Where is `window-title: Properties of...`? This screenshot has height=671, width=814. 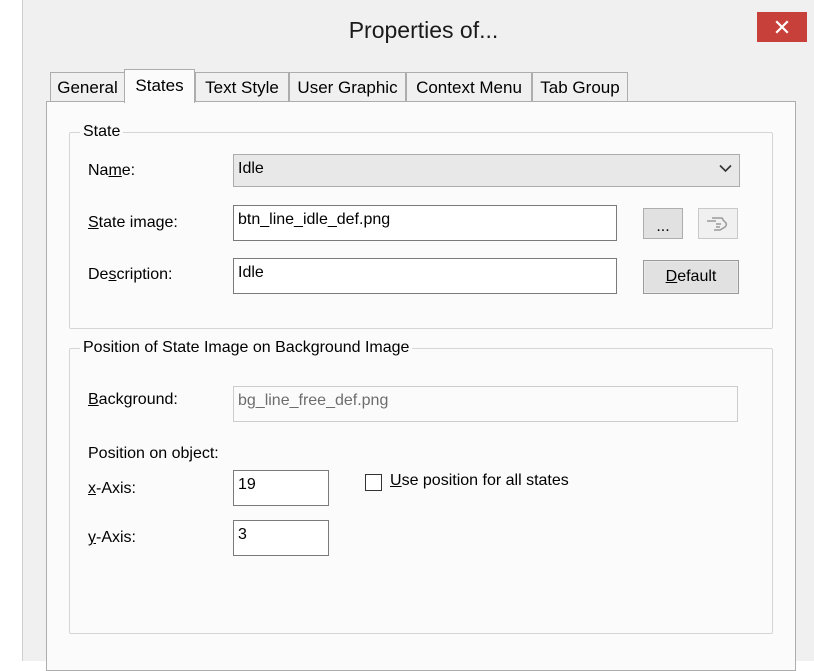
window-title: Properties of... is located at coordinates (423, 30).